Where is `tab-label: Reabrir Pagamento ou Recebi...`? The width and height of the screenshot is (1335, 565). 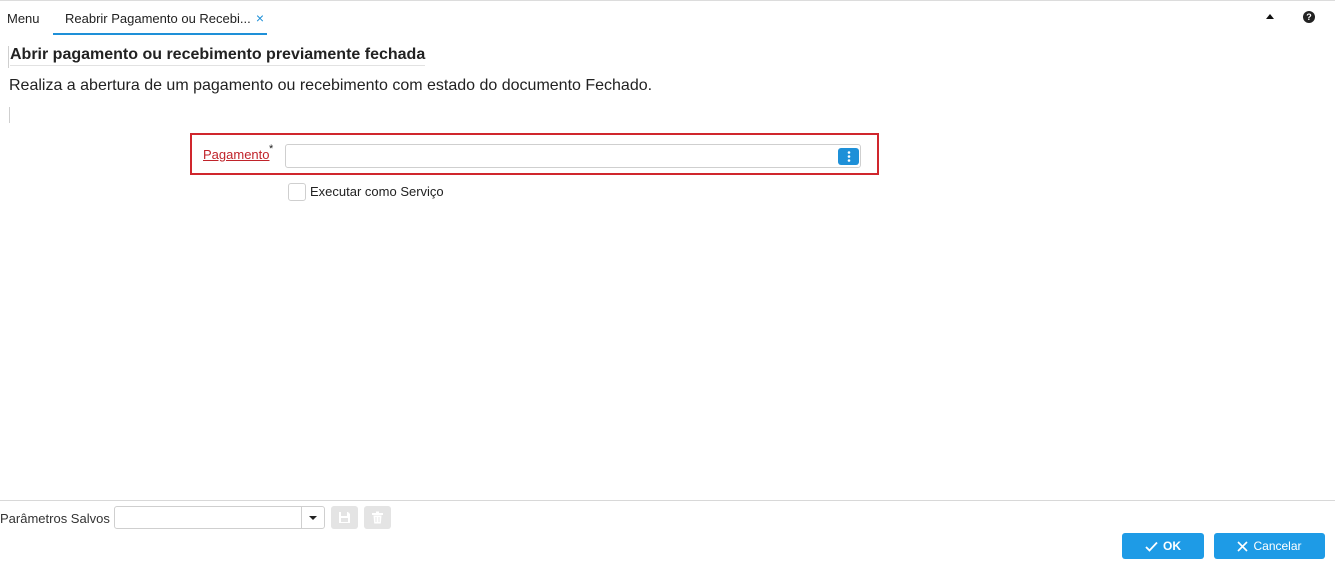
tab-label: Reabrir Pagamento ou Recebi... is located at coordinates (158, 18).